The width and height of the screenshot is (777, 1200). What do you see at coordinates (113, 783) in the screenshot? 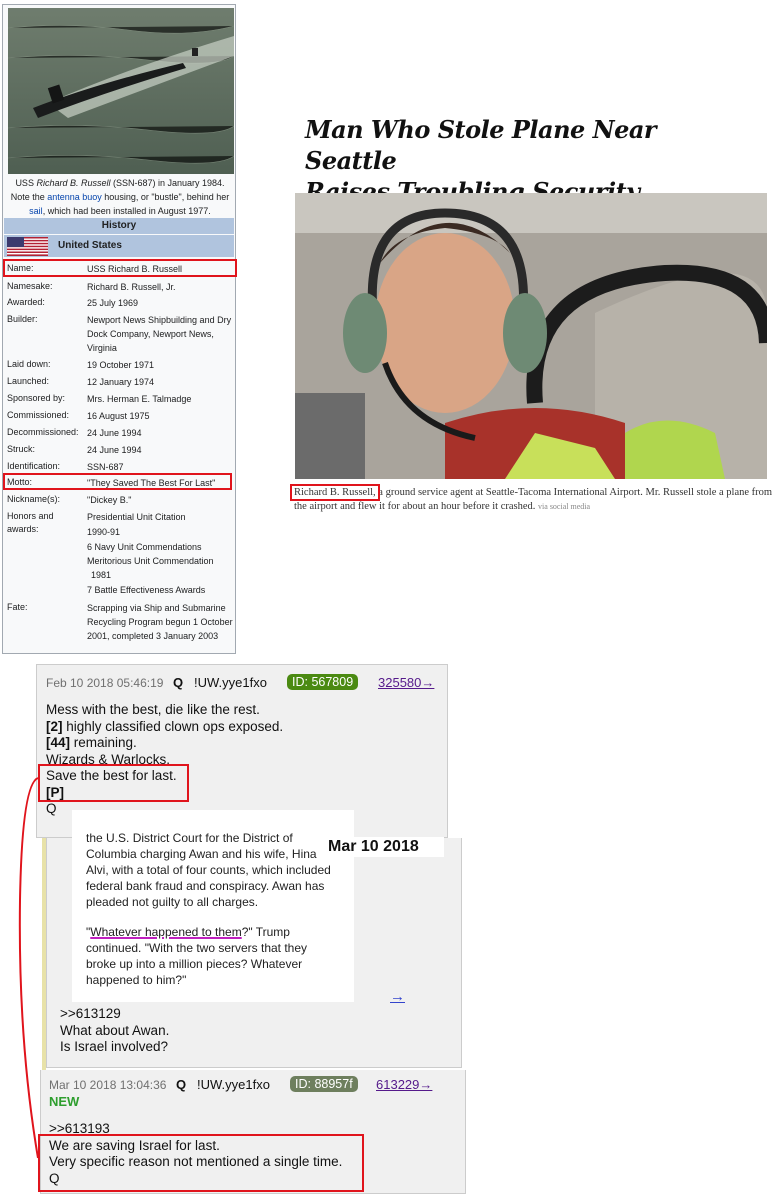
I see `highlight-best-for-last-box` at bounding box center [113, 783].